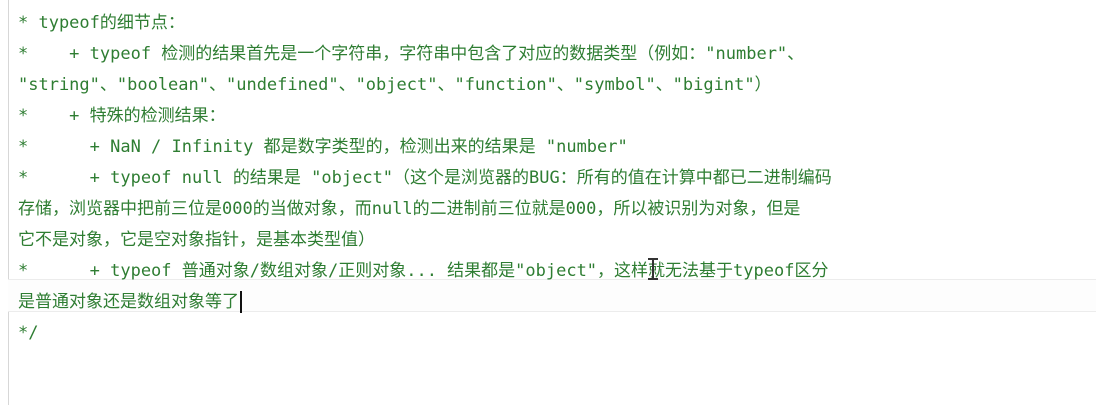  What do you see at coordinates (128, 302) in the screenshot?
I see `code-line-10-text: 是普通对象还是数组对象等了` at bounding box center [128, 302].